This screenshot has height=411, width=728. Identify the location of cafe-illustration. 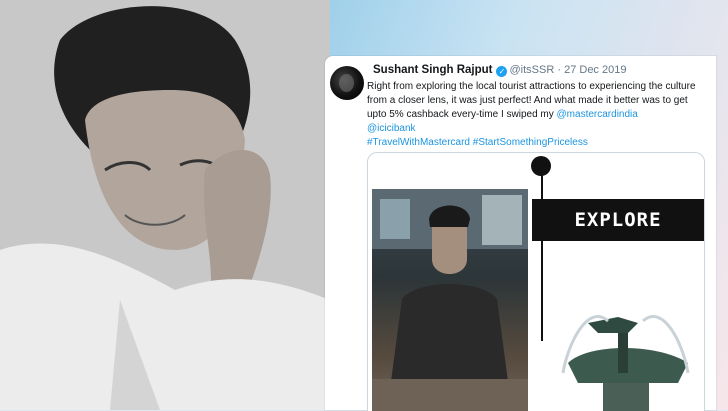
(450, 300).